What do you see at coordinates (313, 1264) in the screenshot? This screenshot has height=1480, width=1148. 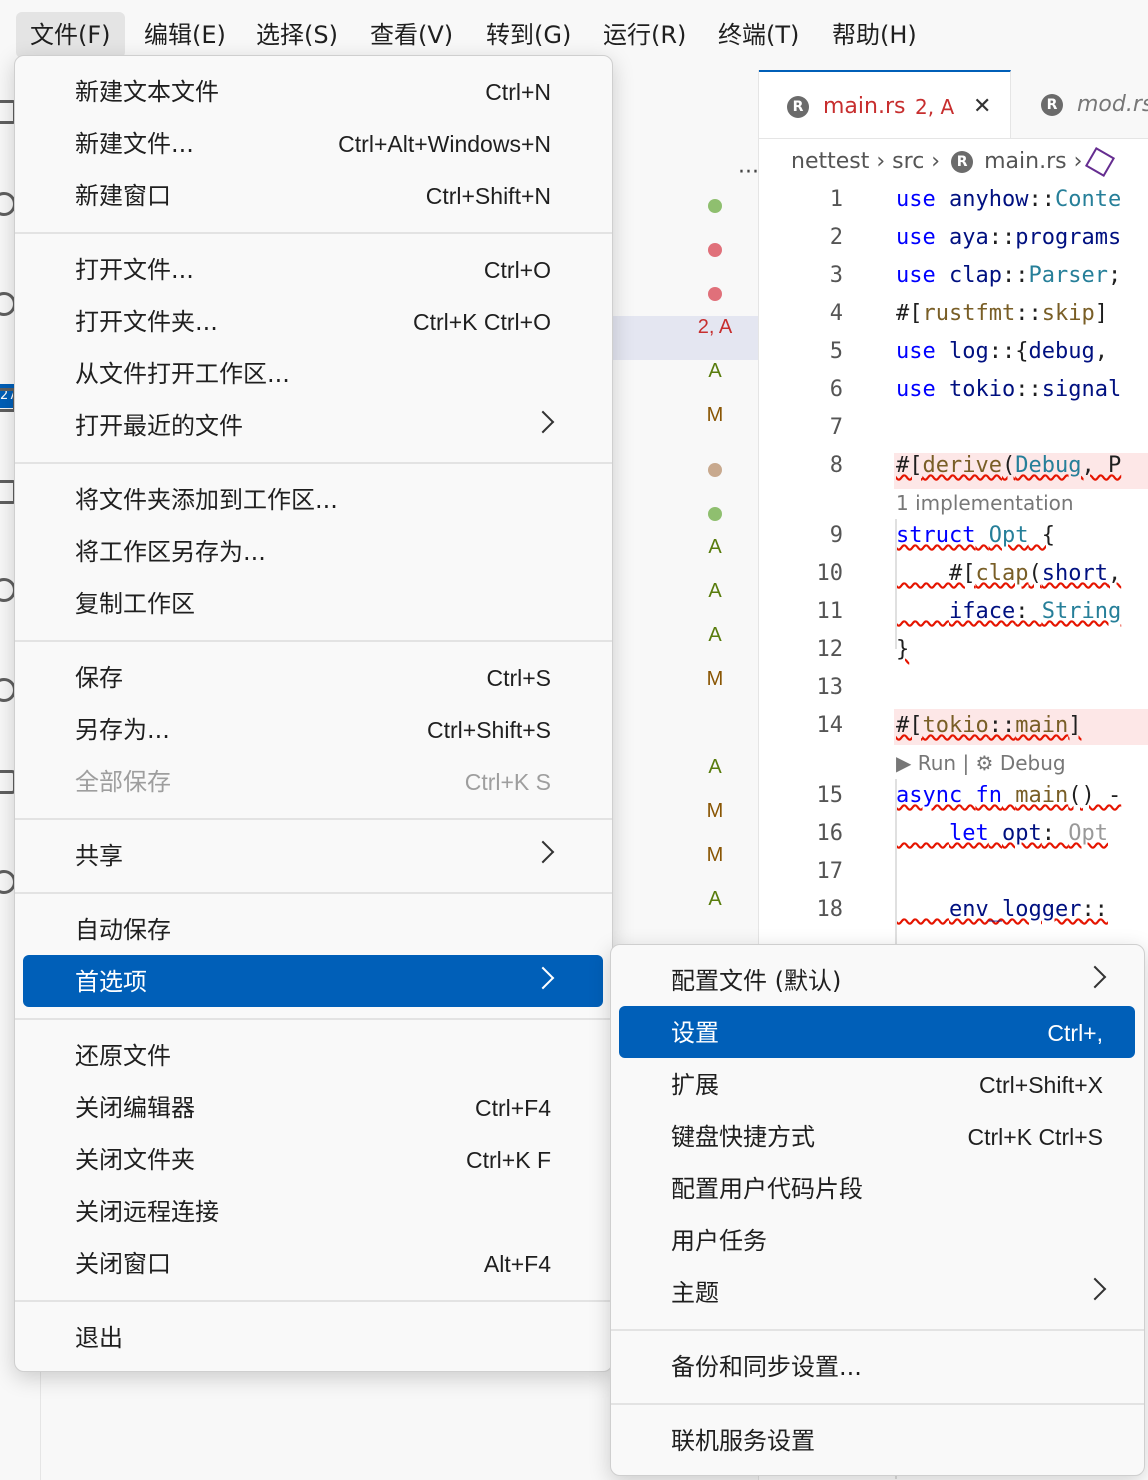 I see `menu-item: 关闭窗口 Alt+F4` at bounding box center [313, 1264].